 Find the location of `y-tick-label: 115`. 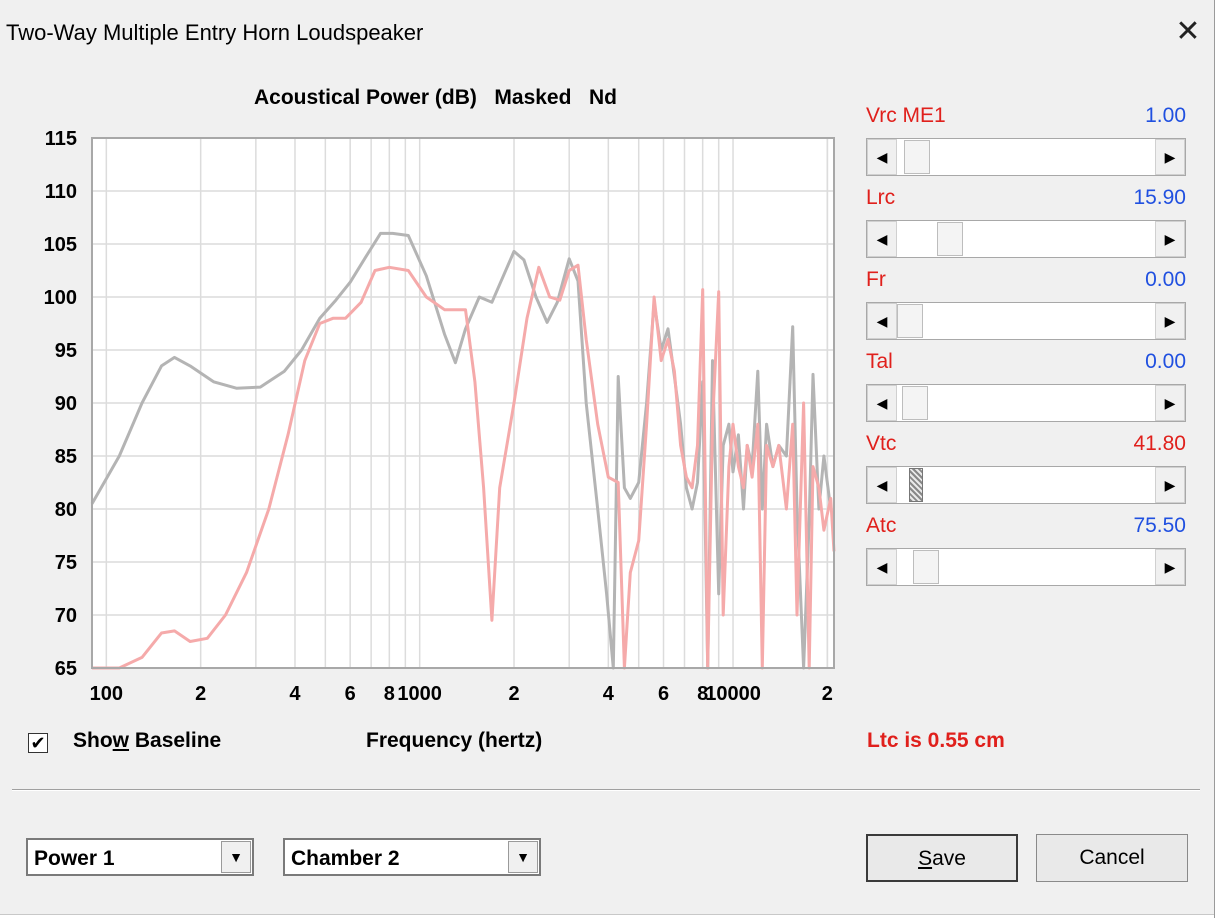

y-tick-label: 115 is located at coordinates (61, 139).